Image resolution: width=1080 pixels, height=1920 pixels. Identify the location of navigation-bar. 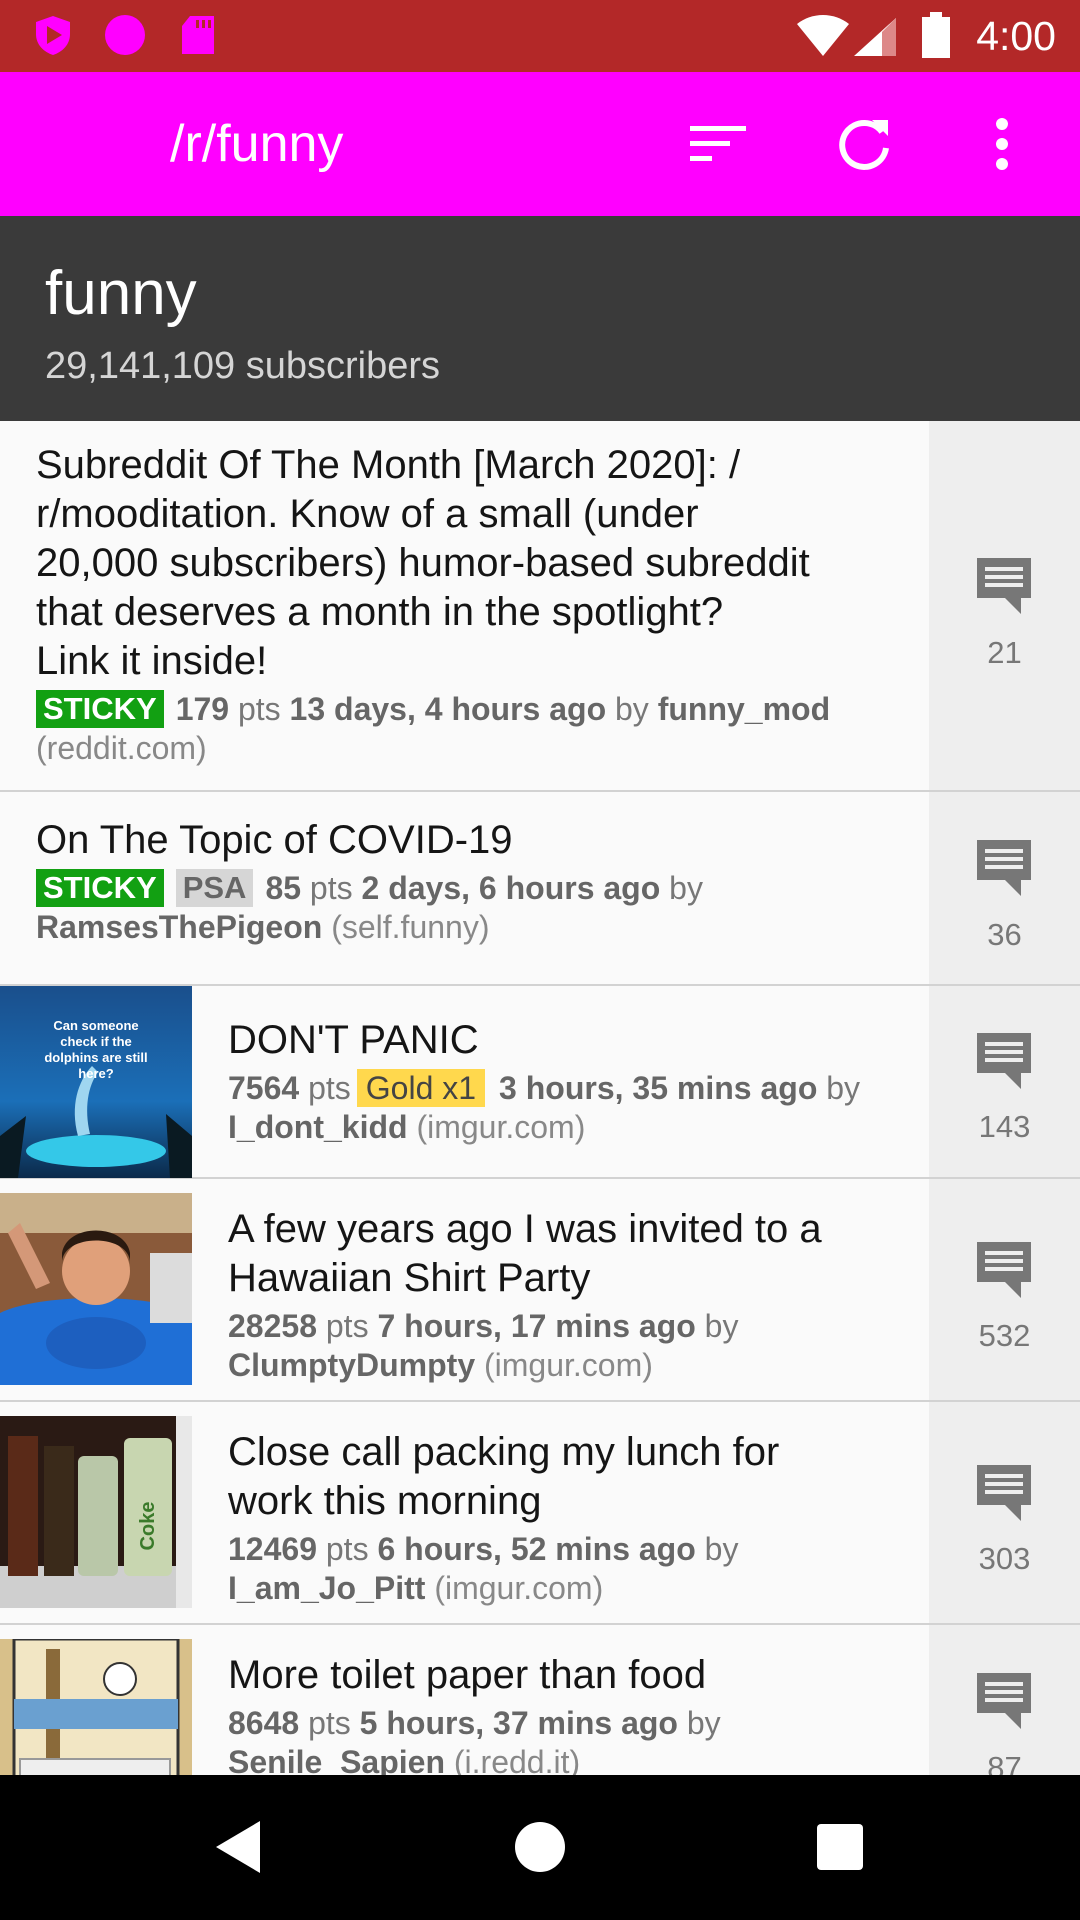
(540, 1847).